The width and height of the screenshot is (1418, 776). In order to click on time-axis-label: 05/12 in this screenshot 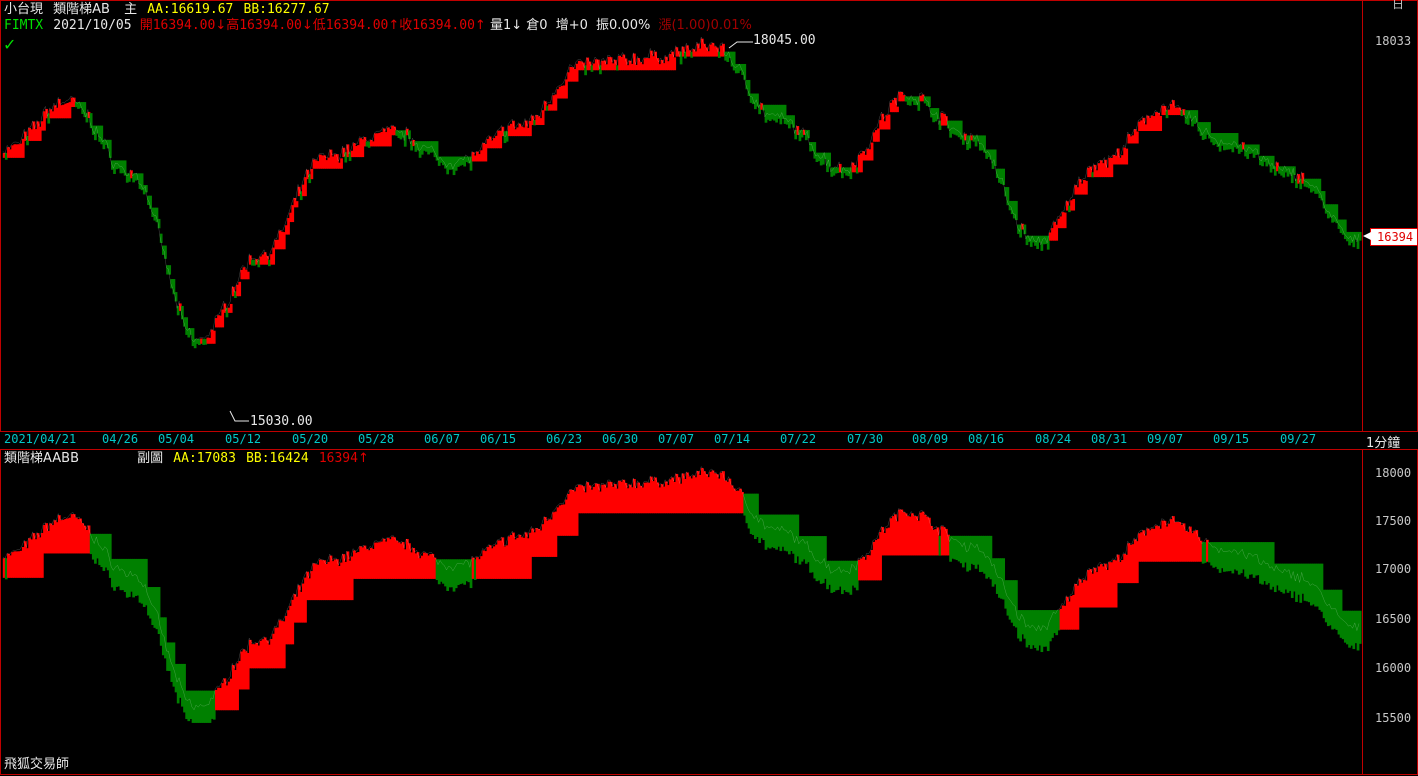, I will do `click(243, 439)`.